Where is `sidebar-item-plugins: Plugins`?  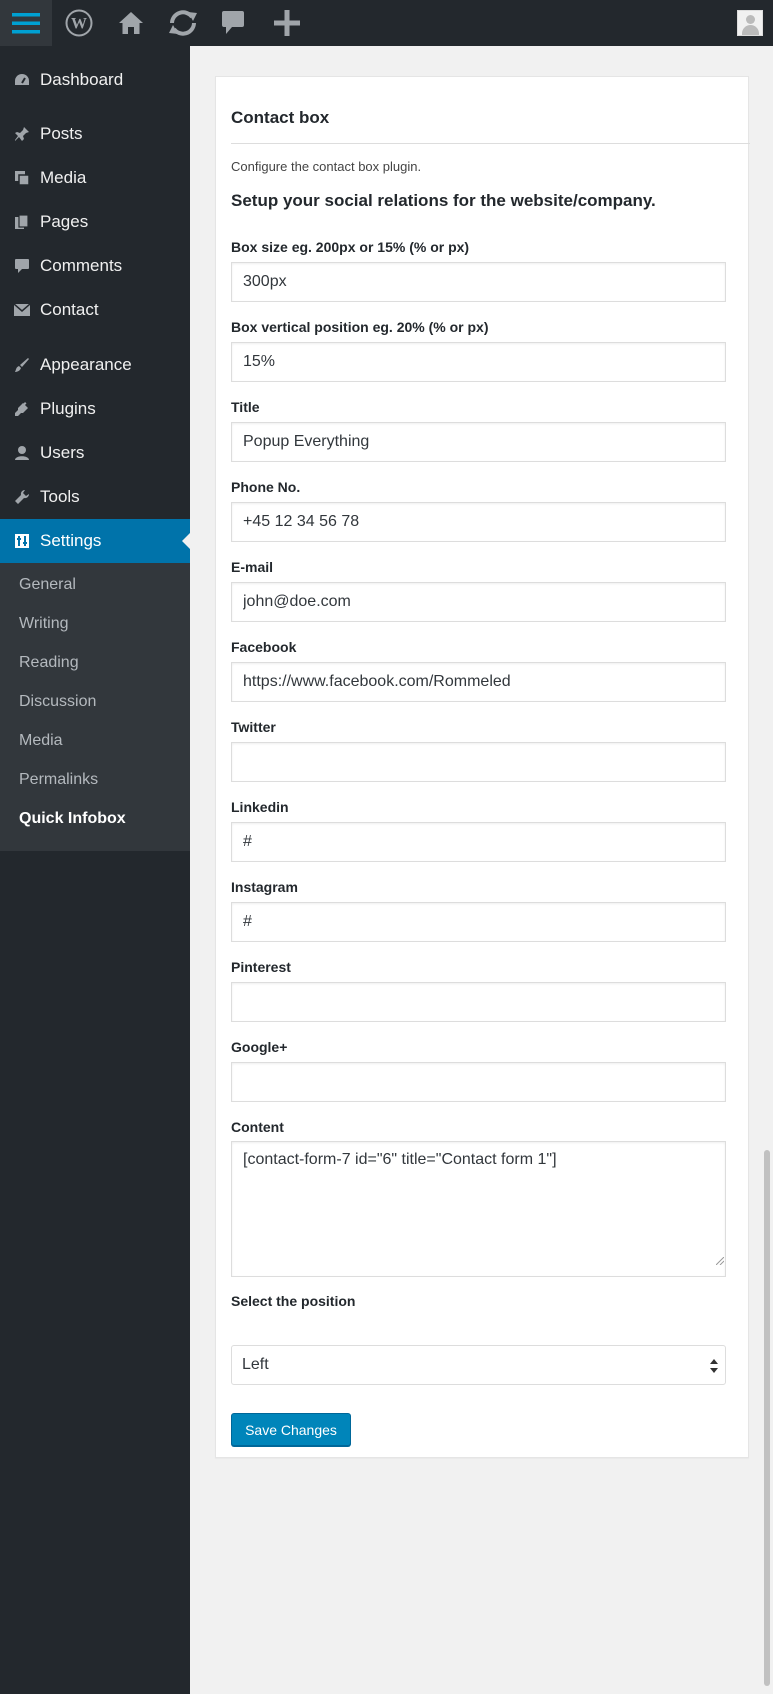
sidebar-item-plugins: Plugins is located at coordinates (95, 409).